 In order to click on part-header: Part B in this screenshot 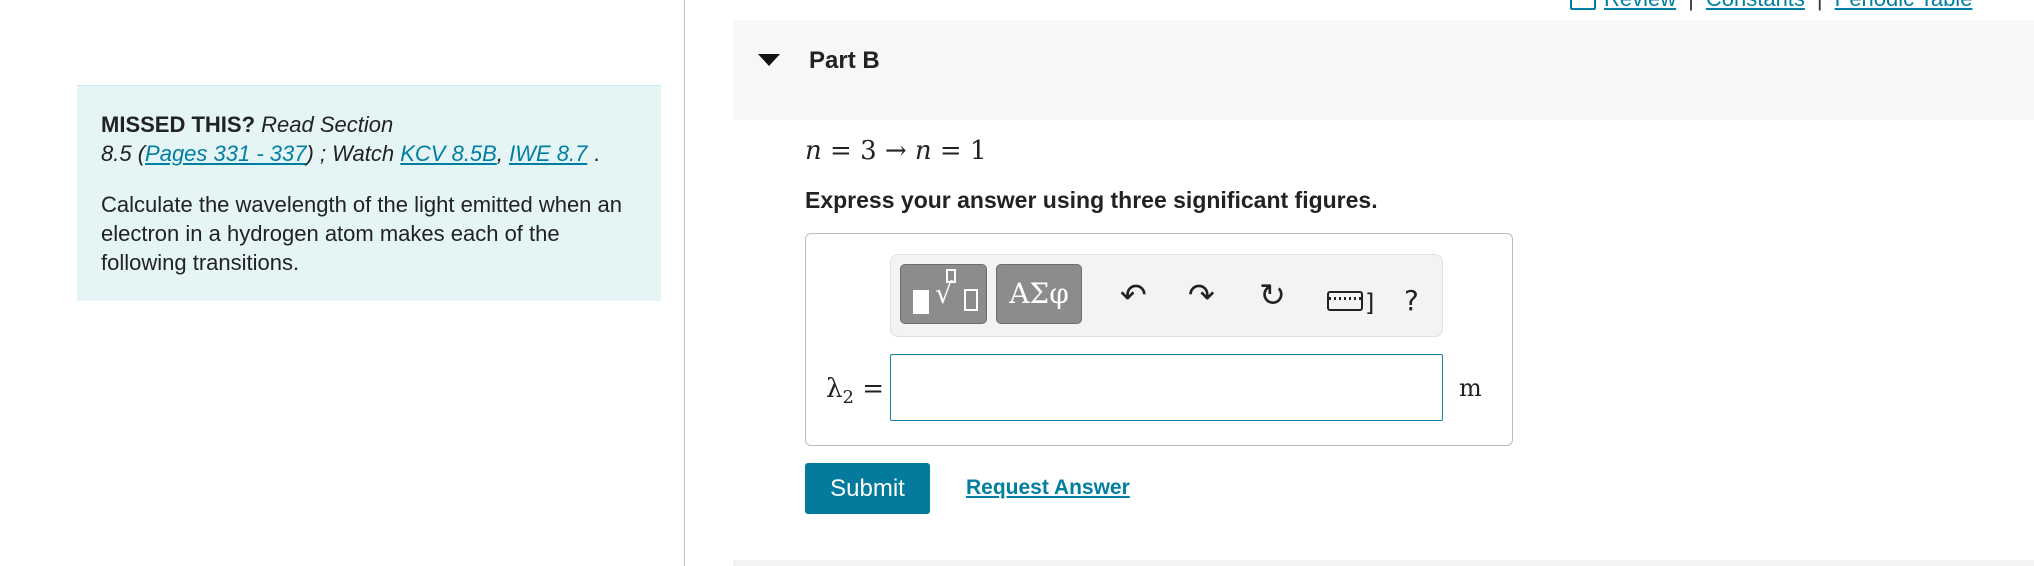, I will do `click(1383, 70)`.